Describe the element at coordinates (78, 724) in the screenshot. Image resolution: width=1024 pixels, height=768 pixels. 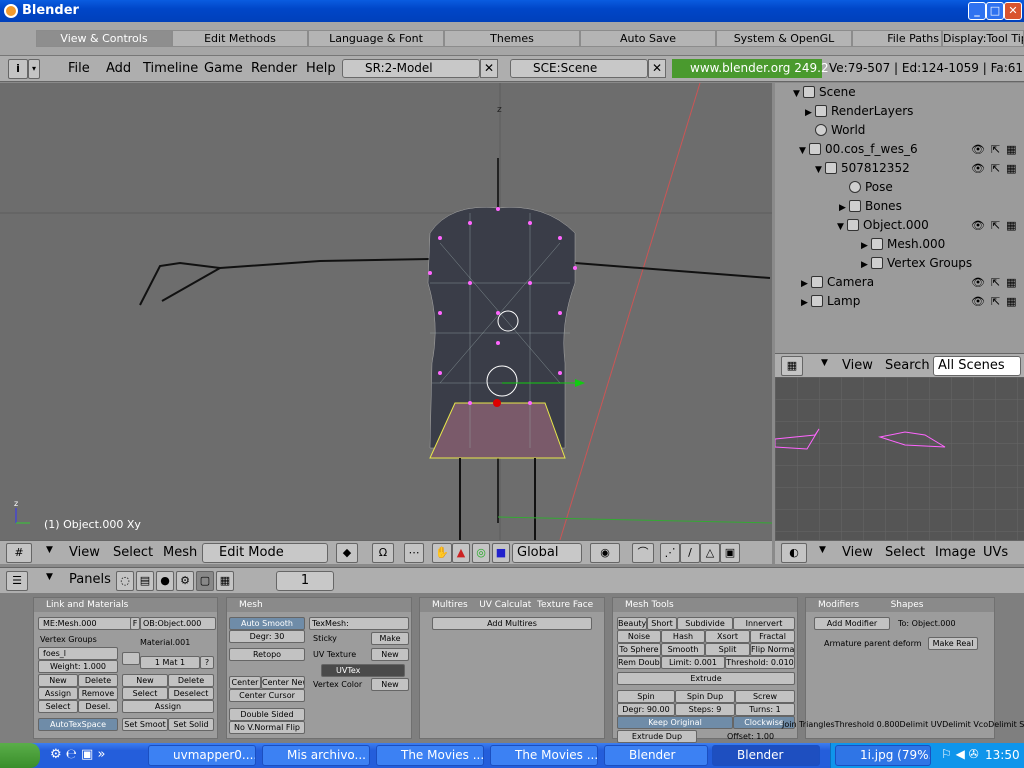
I see `autotexspace-toggle: AutoTexSpace` at that location.